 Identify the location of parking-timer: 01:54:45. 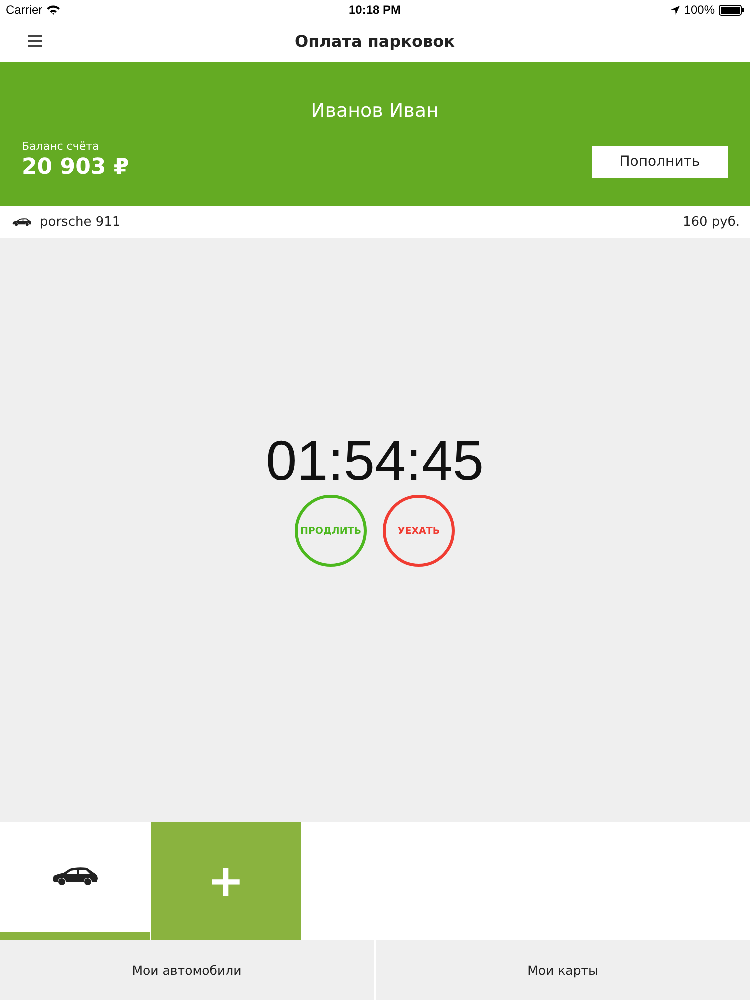
(375, 461).